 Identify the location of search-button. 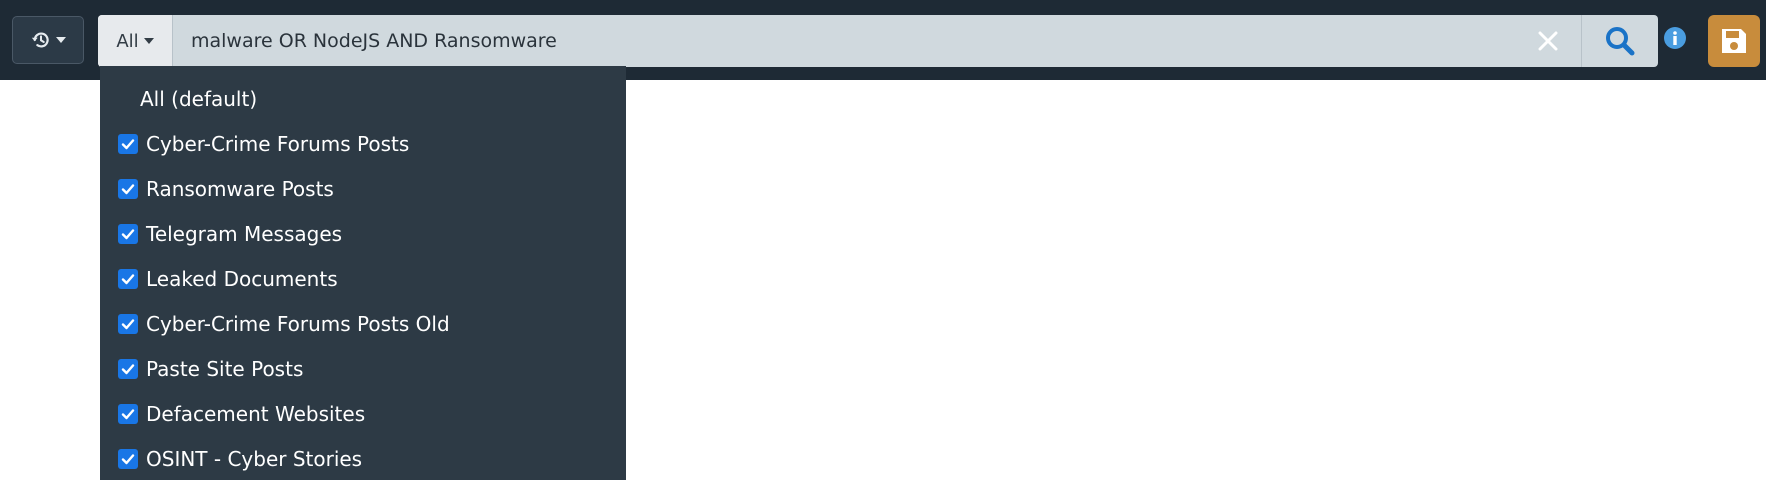
(1619, 41).